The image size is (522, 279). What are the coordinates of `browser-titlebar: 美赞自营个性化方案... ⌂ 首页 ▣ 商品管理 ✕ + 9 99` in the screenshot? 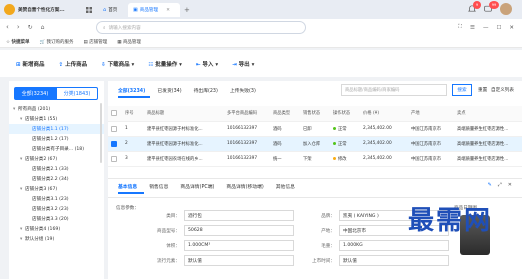 It's located at (261, 9).